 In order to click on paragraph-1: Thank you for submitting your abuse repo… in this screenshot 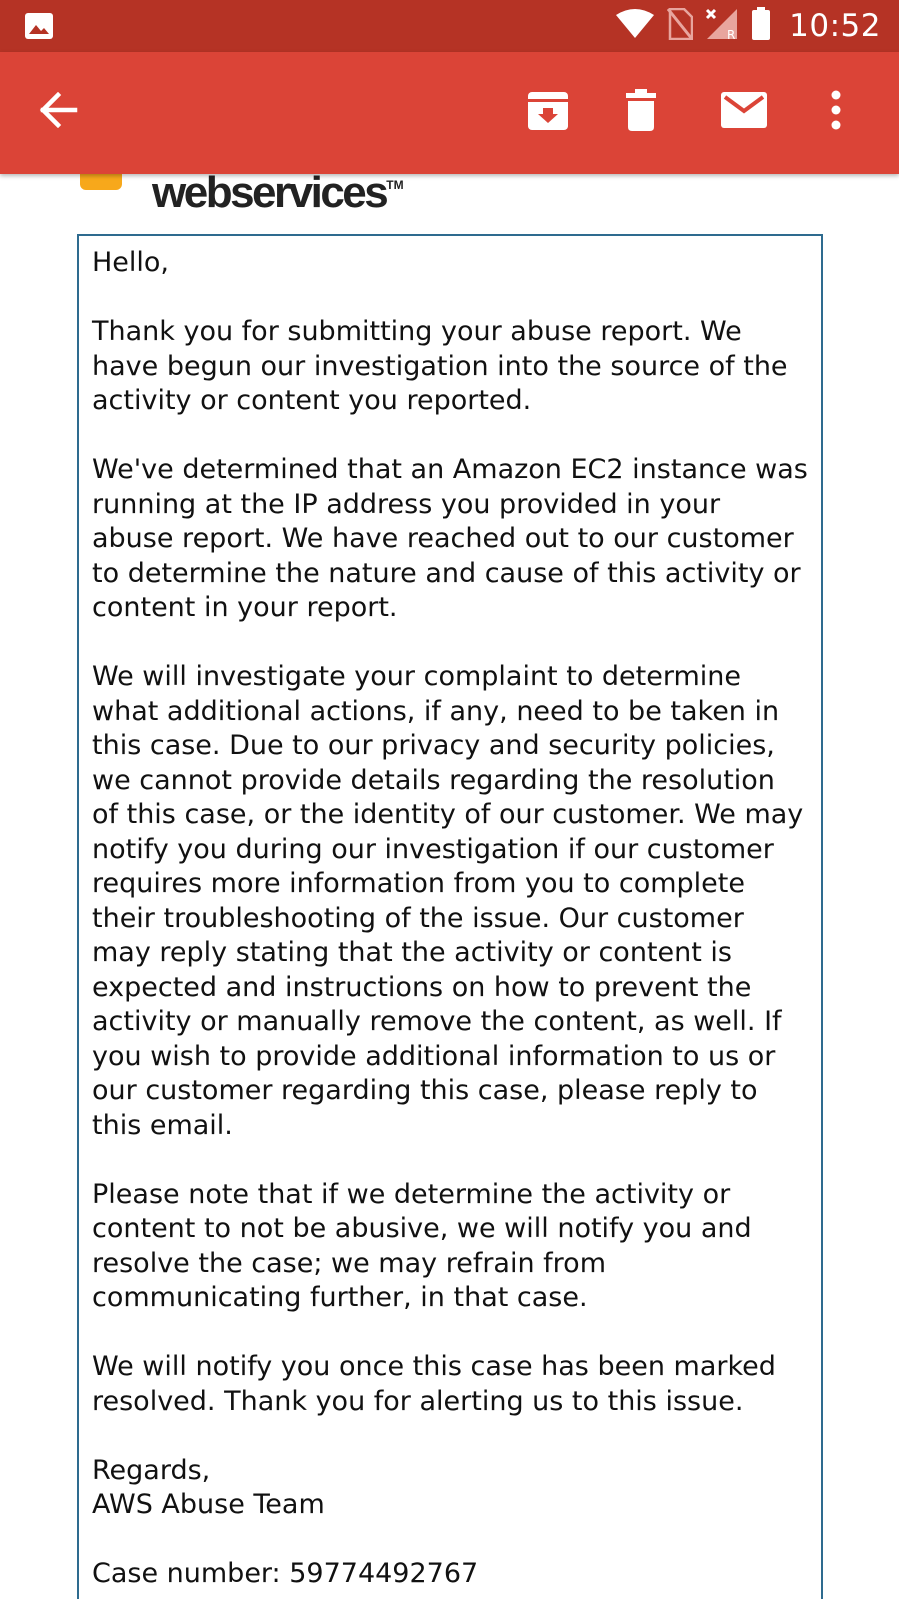, I will do `click(440, 366)`.